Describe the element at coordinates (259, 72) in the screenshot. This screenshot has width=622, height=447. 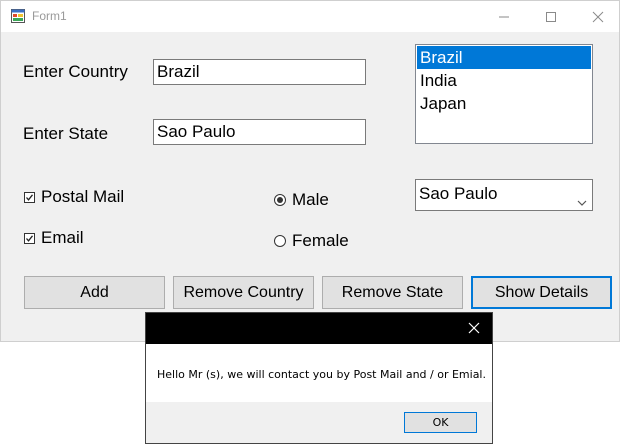
I see `country-input: Brazil` at that location.